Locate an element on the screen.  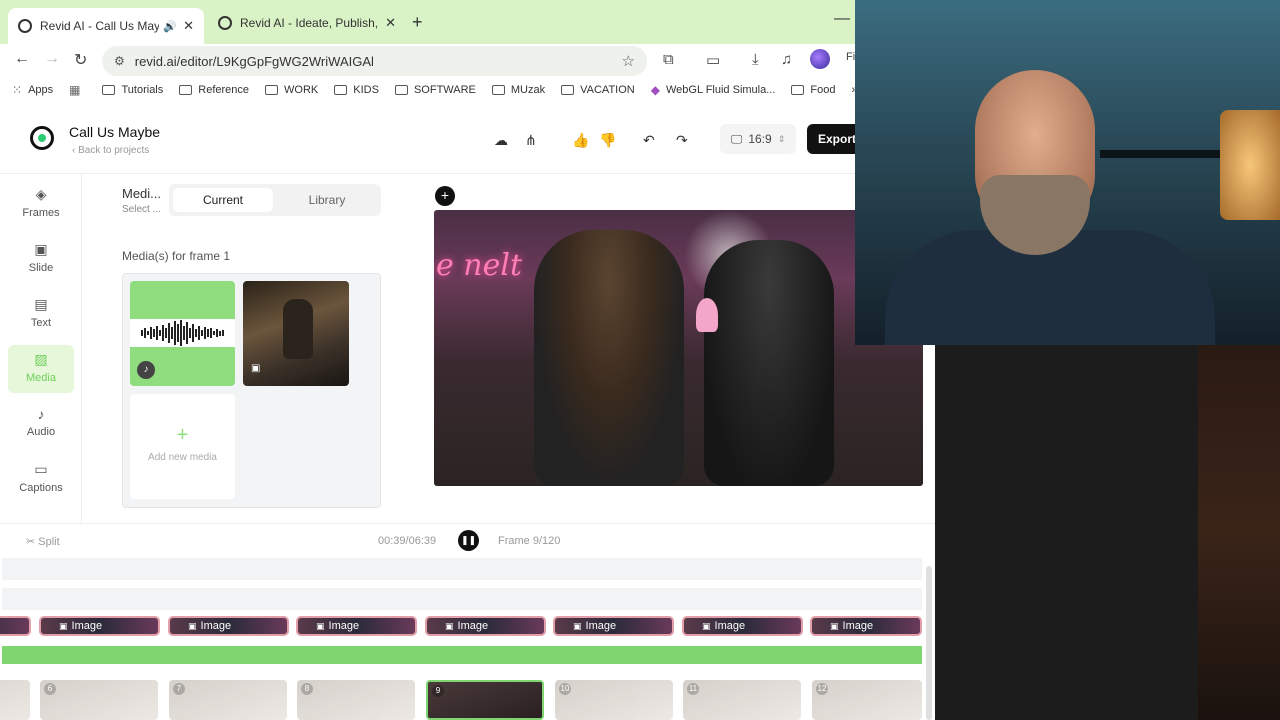
bookmark-tutorials: Tutorials is located at coordinates (132, 90).